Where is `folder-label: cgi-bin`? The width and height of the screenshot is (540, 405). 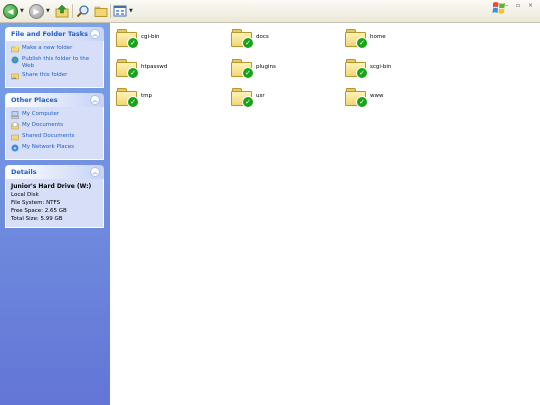 folder-label: cgi-bin is located at coordinates (150, 37).